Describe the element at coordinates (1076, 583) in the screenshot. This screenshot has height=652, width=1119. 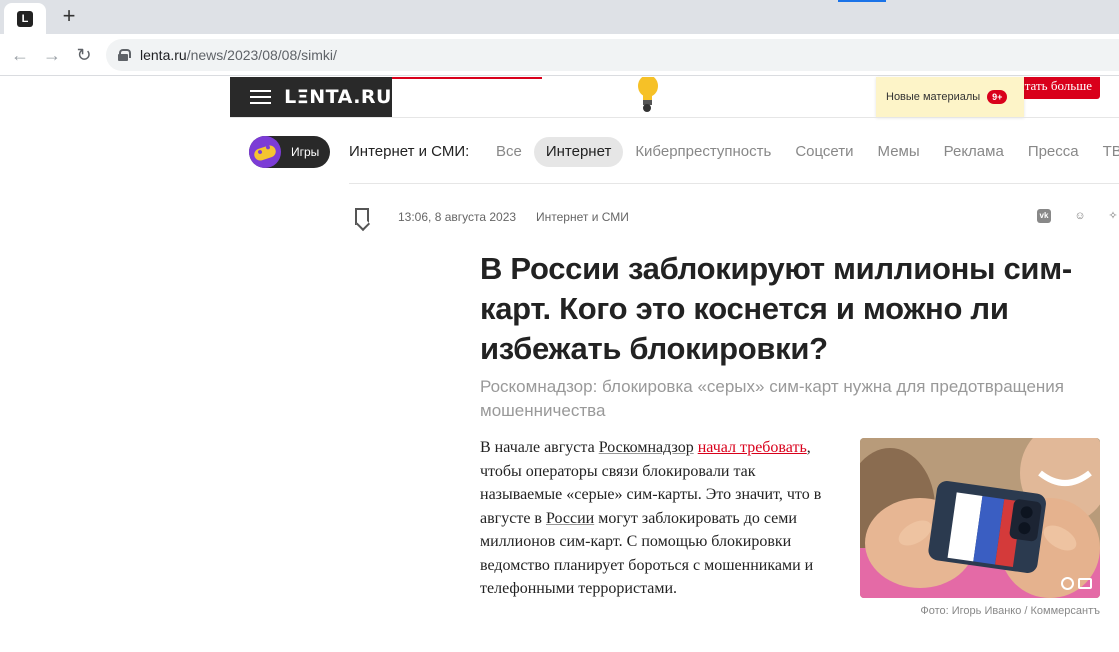
I see `photo-controls` at that location.